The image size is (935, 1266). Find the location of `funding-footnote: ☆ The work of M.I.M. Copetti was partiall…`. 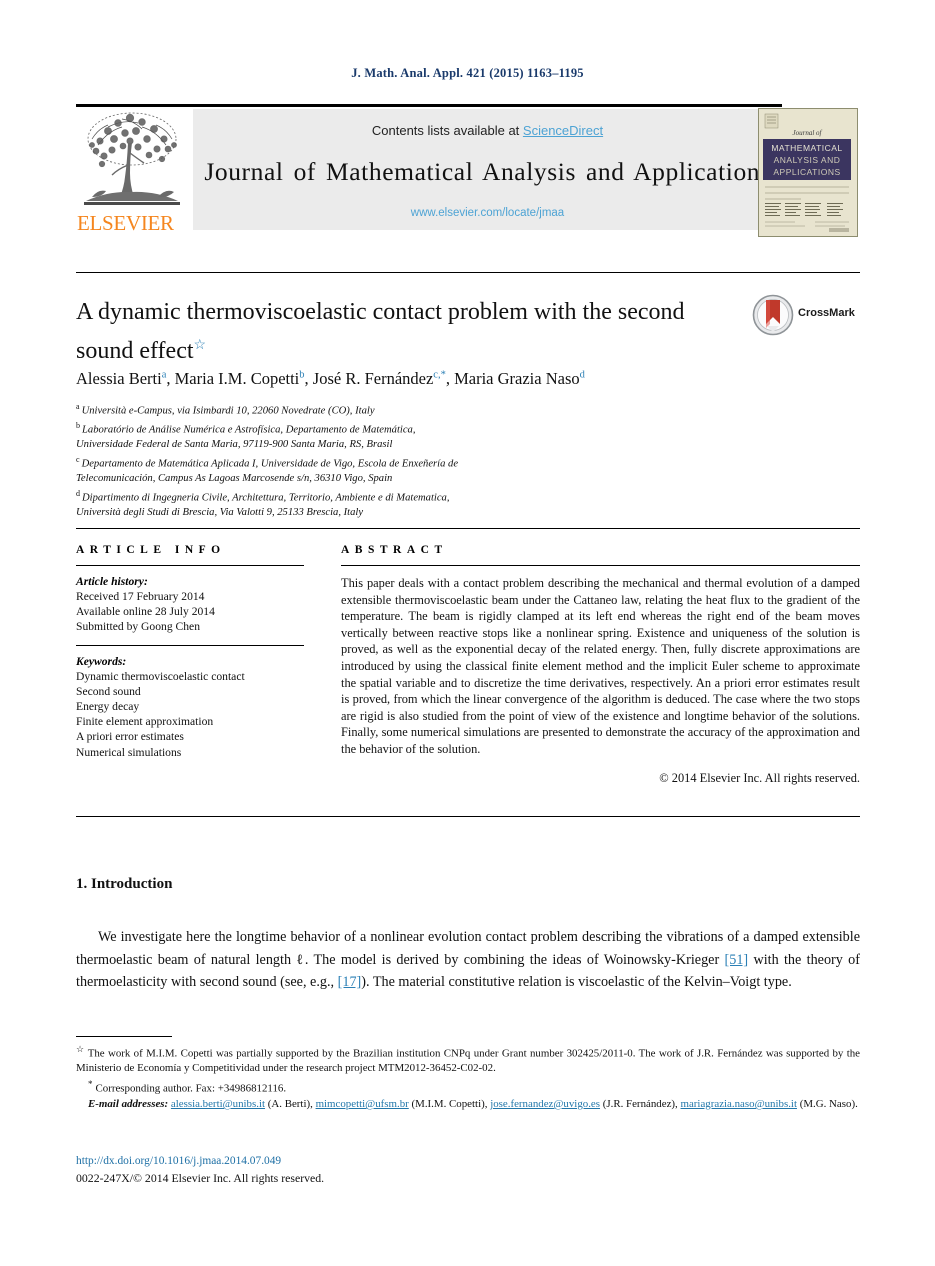

funding-footnote: ☆ The work of M.I.M. Copetti was partiall… is located at coordinates (468, 1059).